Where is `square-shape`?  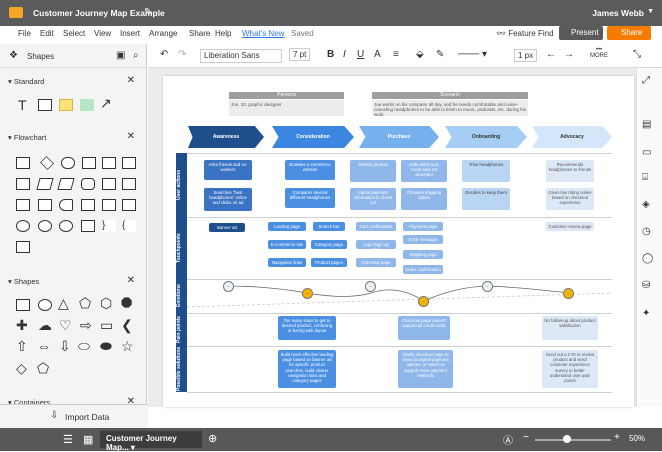
square-shape is located at coordinates (23, 305).